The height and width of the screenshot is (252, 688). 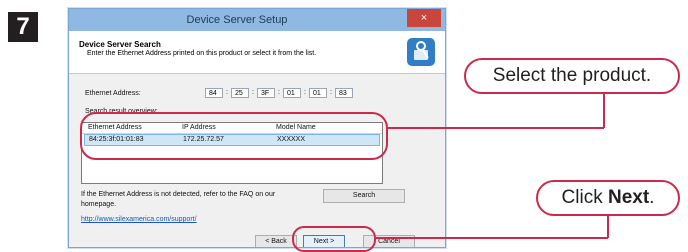 I want to click on callout-select-text: Select the product., so click(x=572, y=75).